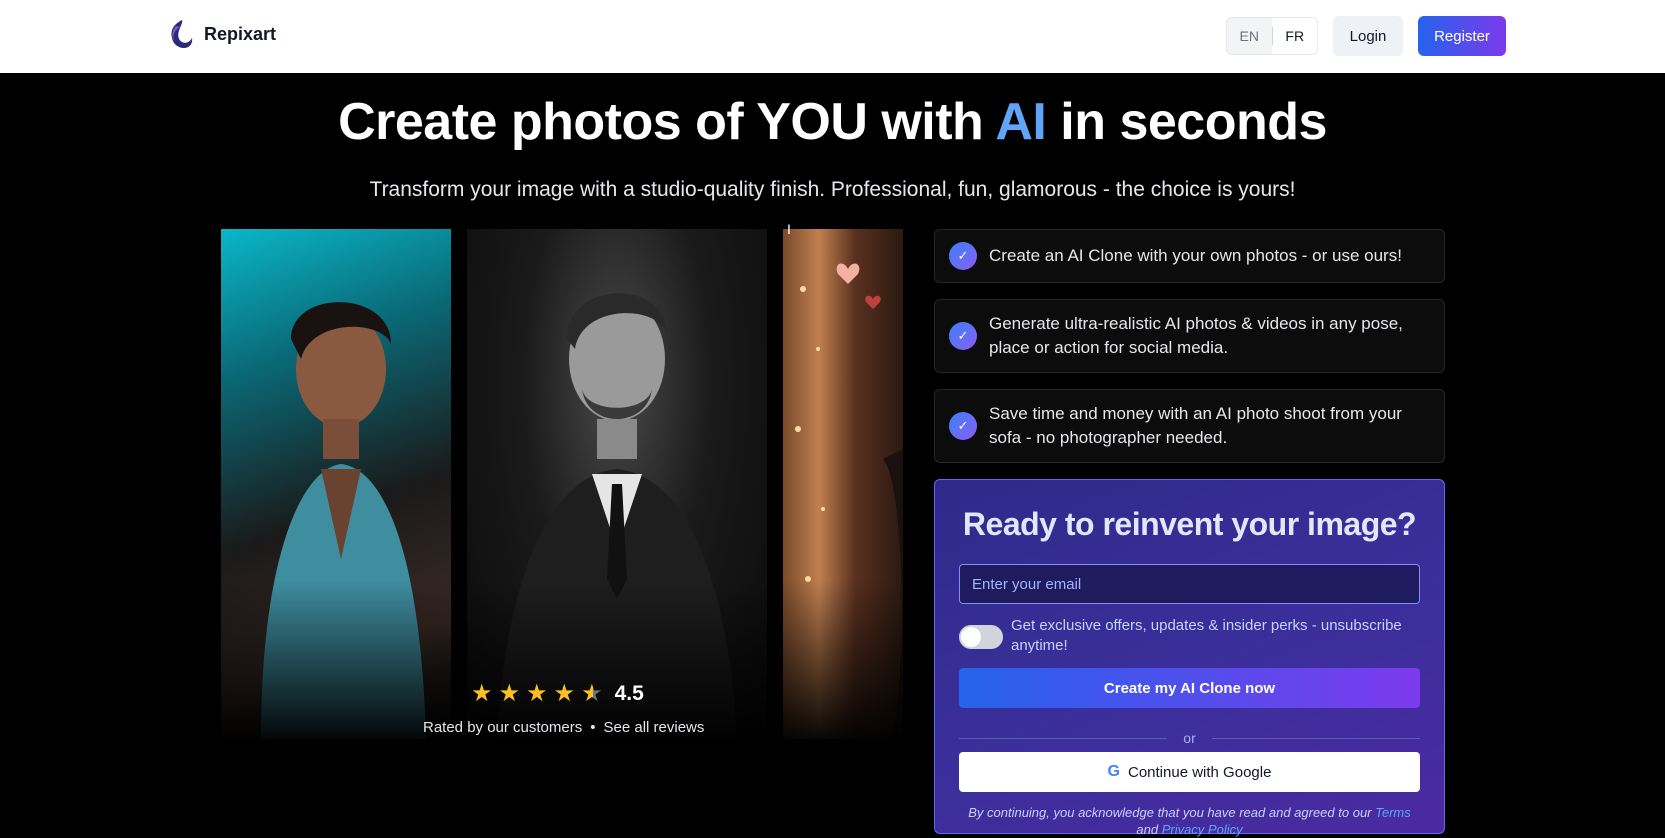  I want to click on signup-title: Ready to reinvent your image?, so click(1189, 524).